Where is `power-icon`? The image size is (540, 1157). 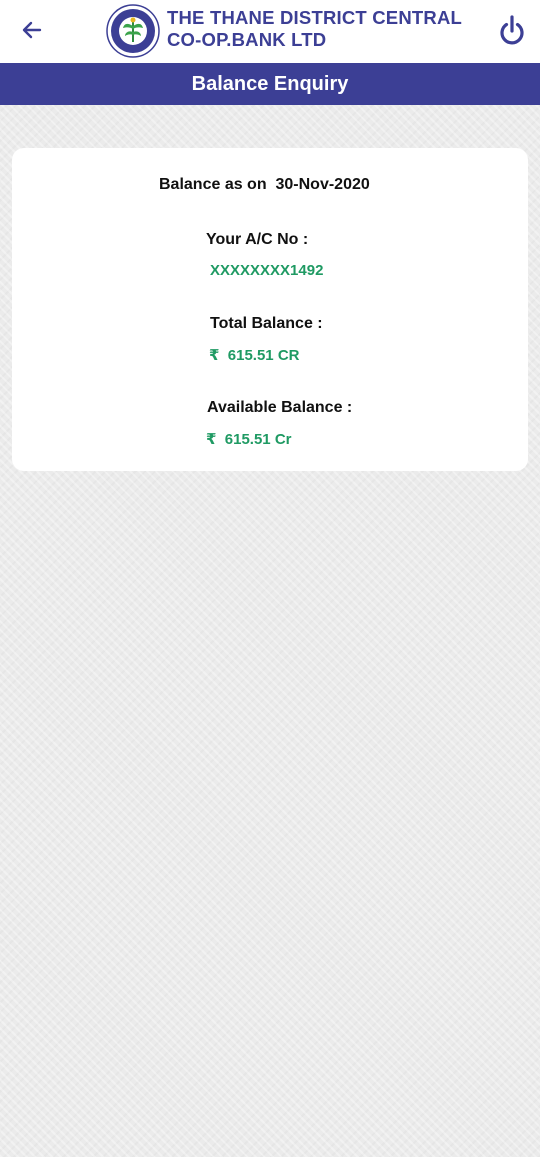 power-icon is located at coordinates (512, 30).